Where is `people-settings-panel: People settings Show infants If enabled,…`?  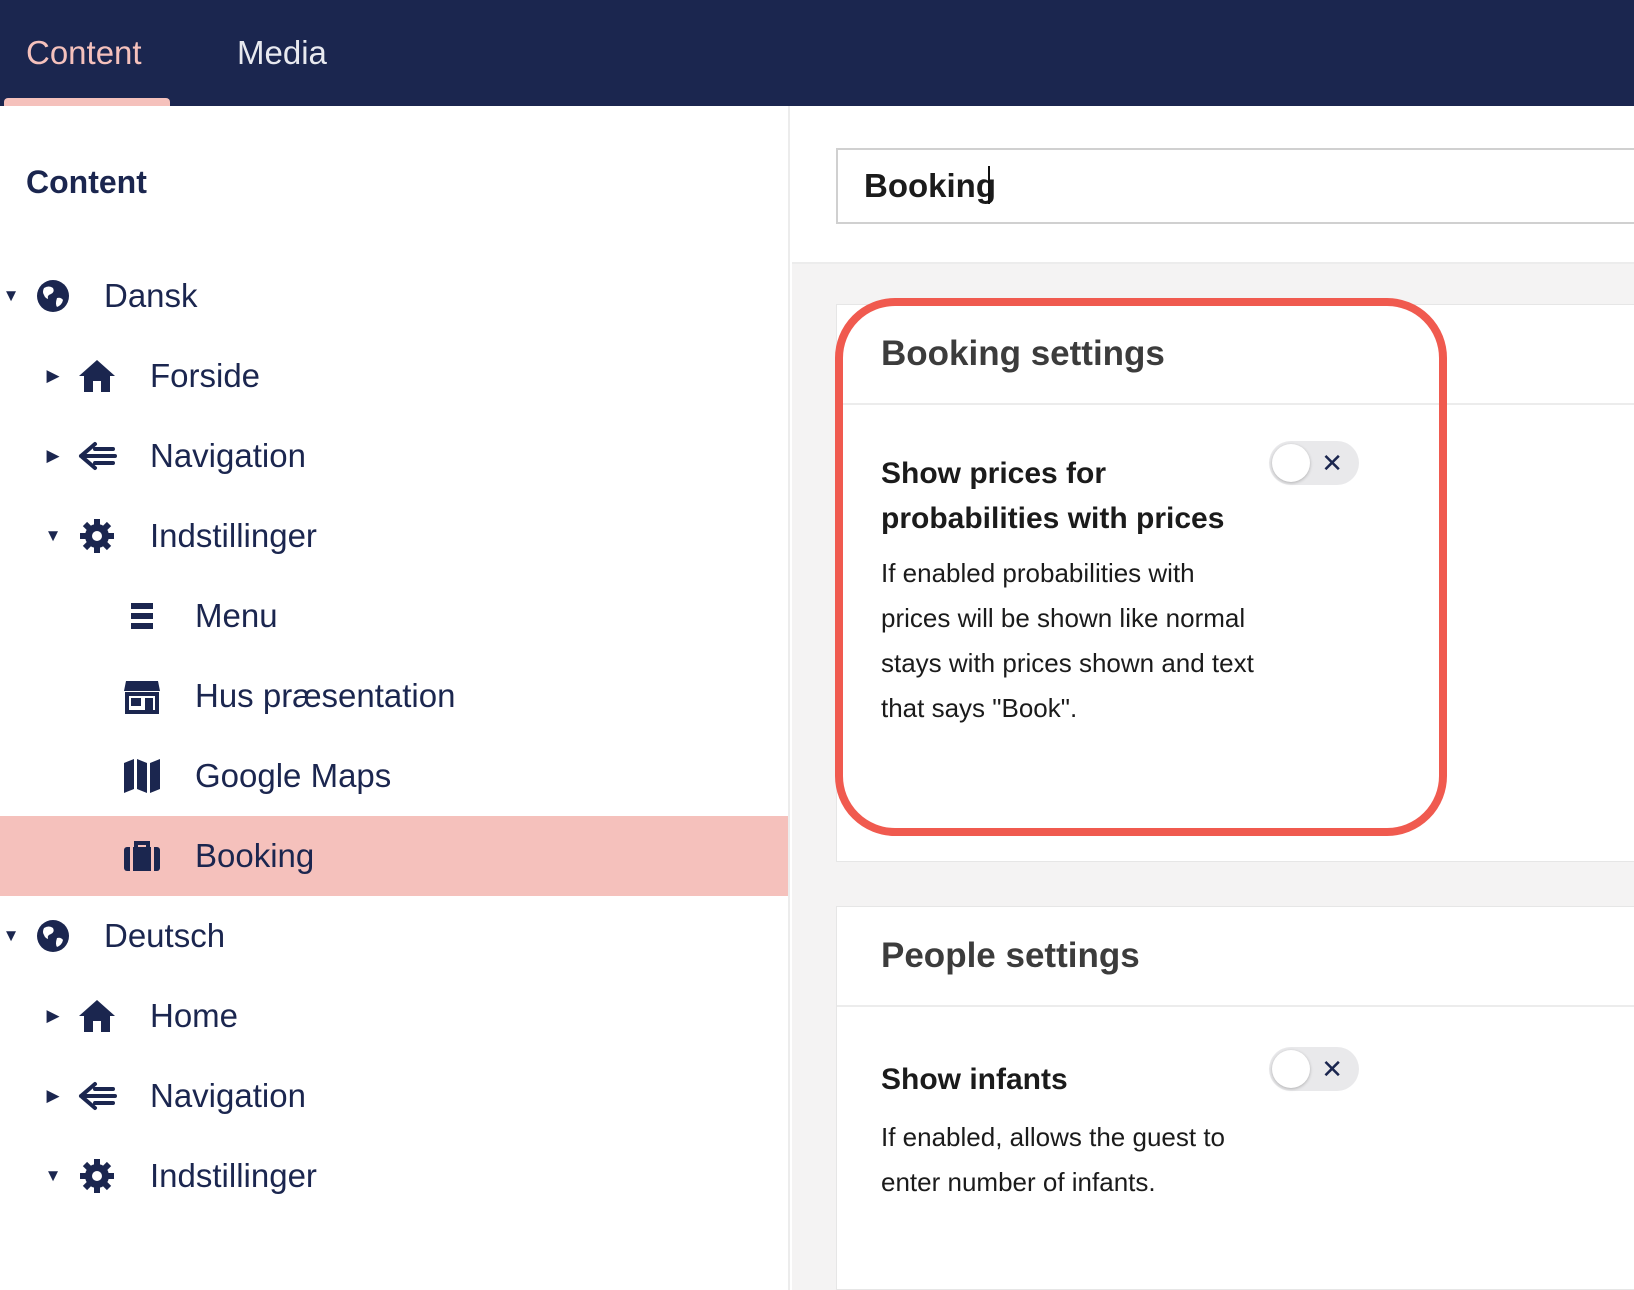 people-settings-panel: People settings Show infants If enabled,… is located at coordinates (1235, 1098).